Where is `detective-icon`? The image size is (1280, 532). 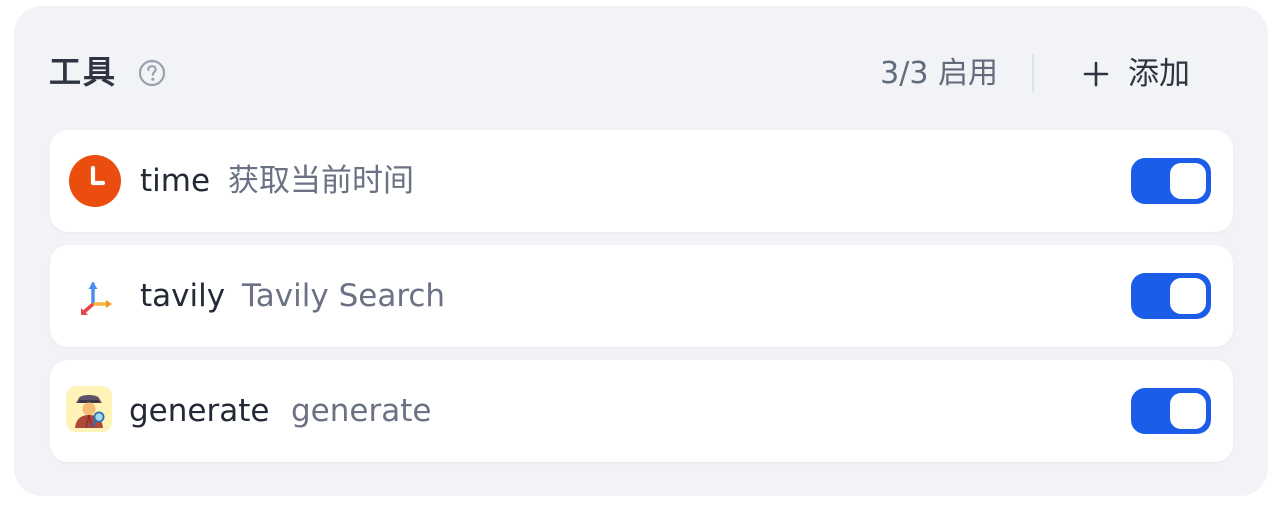
detective-icon is located at coordinates (89, 409).